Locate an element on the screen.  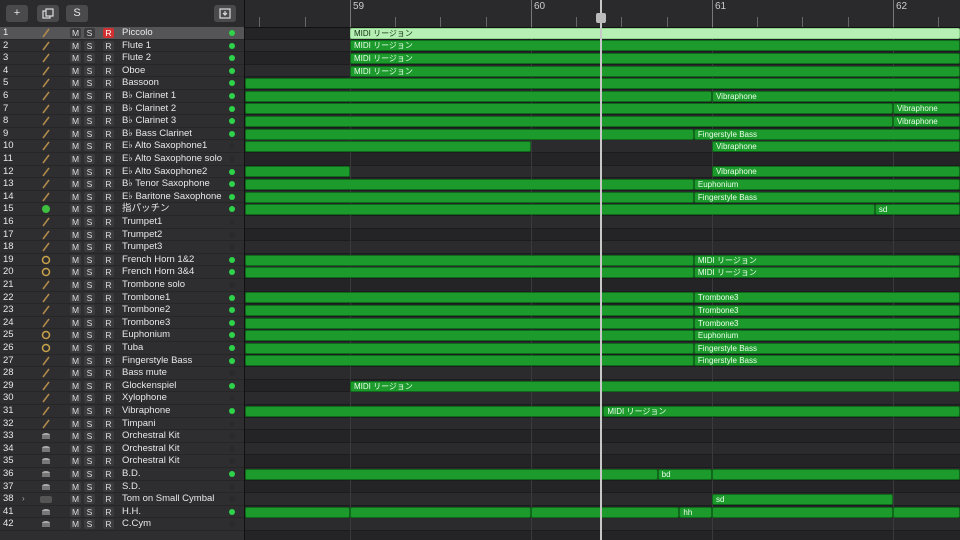
track-row: 41 M S R H.H. is located at coordinates (122, 512).